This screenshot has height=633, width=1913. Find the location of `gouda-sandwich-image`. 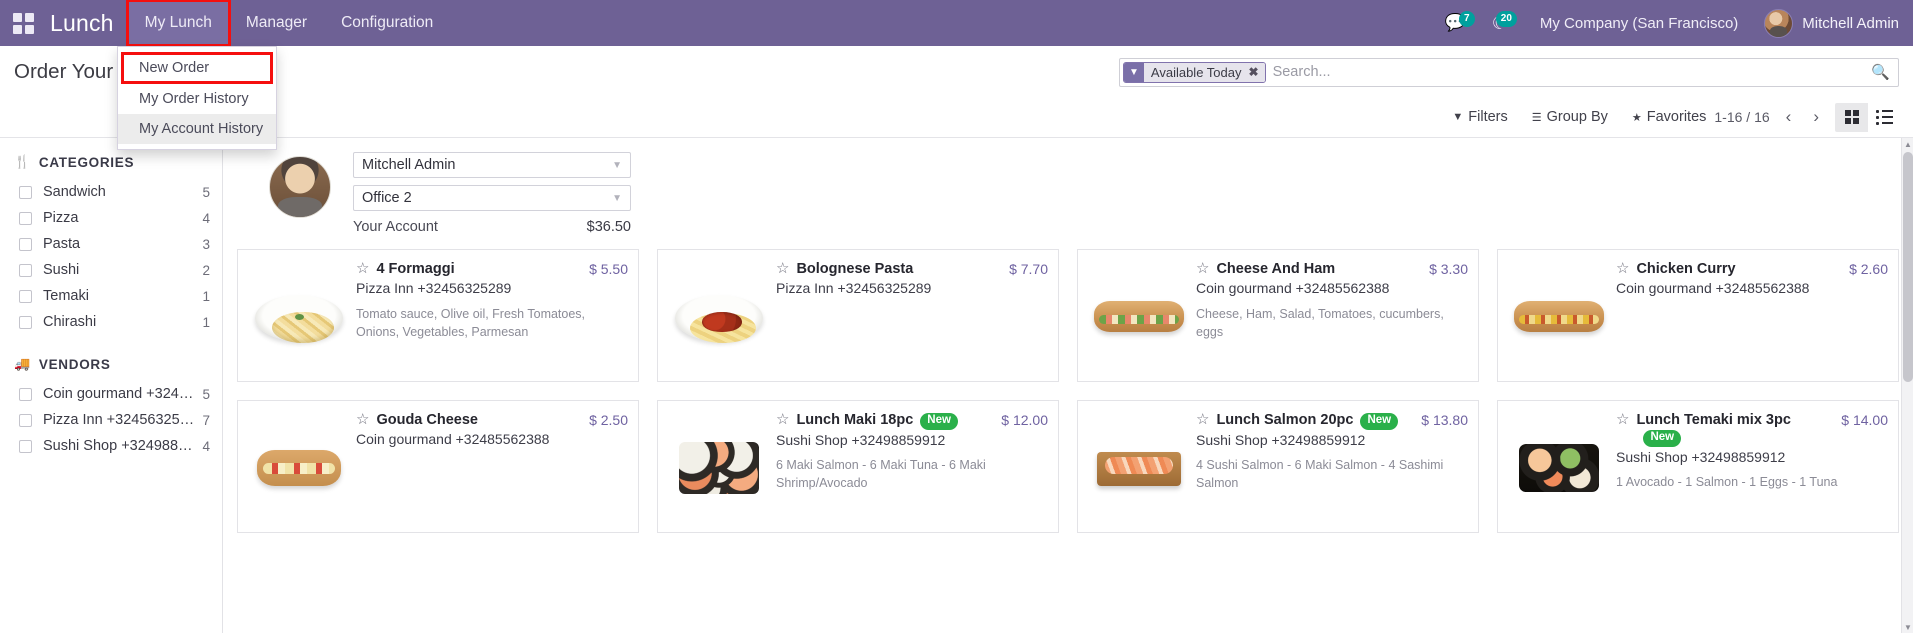

gouda-sandwich-image is located at coordinates (299, 467).